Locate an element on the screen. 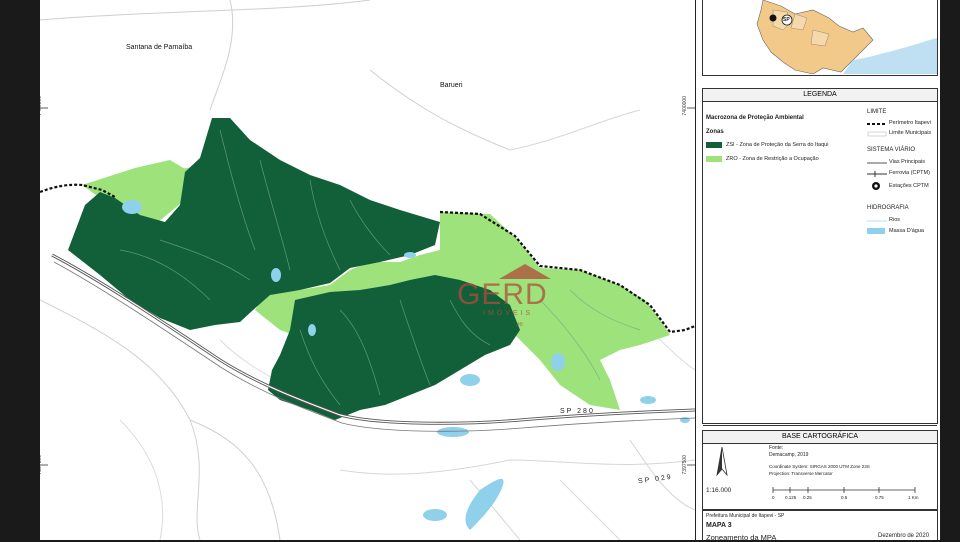 This screenshot has height=542, width=960. label-santana: Santana de Parnaíba is located at coordinates (159, 47).